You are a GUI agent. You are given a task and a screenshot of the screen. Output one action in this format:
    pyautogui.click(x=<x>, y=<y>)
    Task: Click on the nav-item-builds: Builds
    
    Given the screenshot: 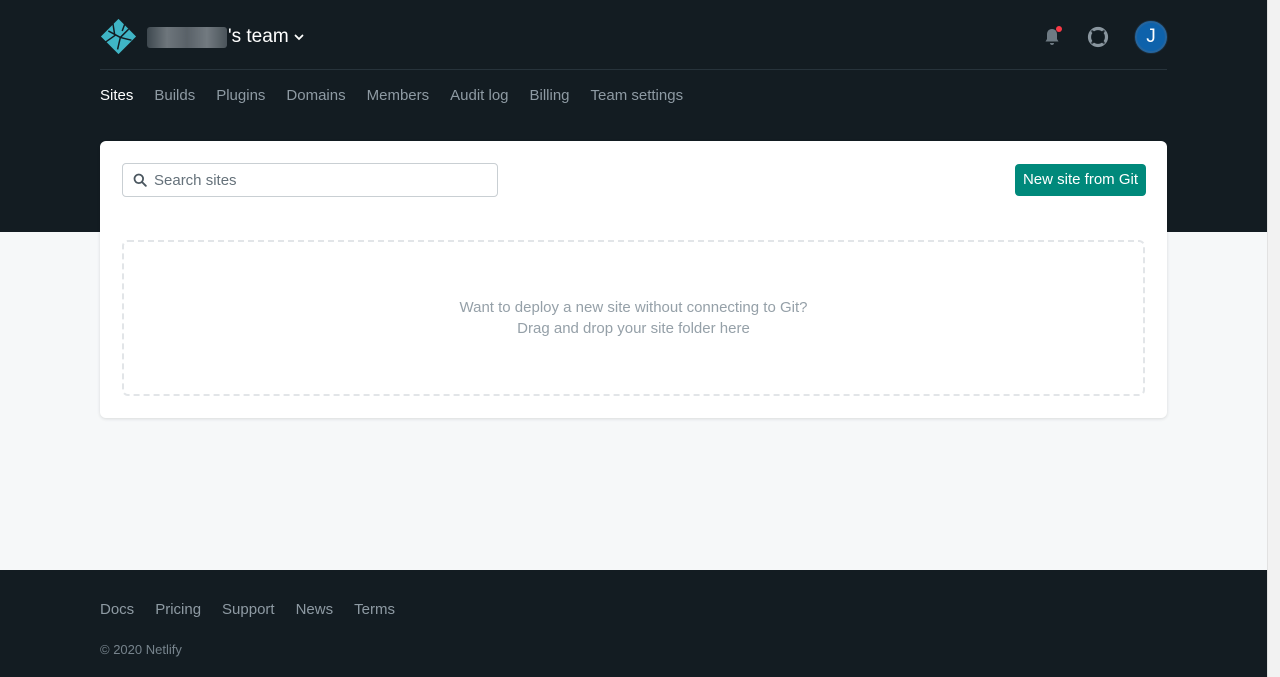 What is the action you would take?
    pyautogui.click(x=174, y=96)
    